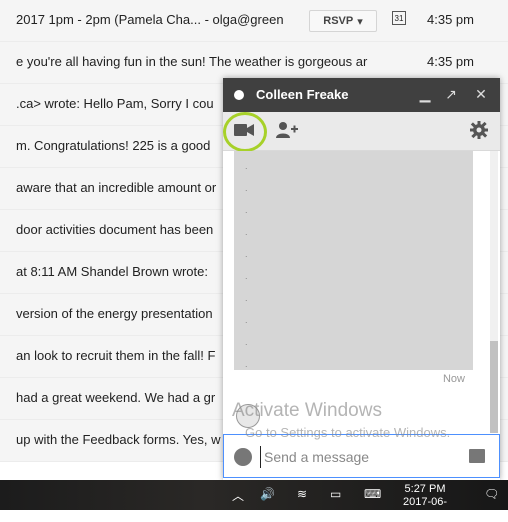 Image resolution: width=508 pixels, height=522 pixels. Describe the element at coordinates (358, 457) in the screenshot. I see `message-input` at that location.